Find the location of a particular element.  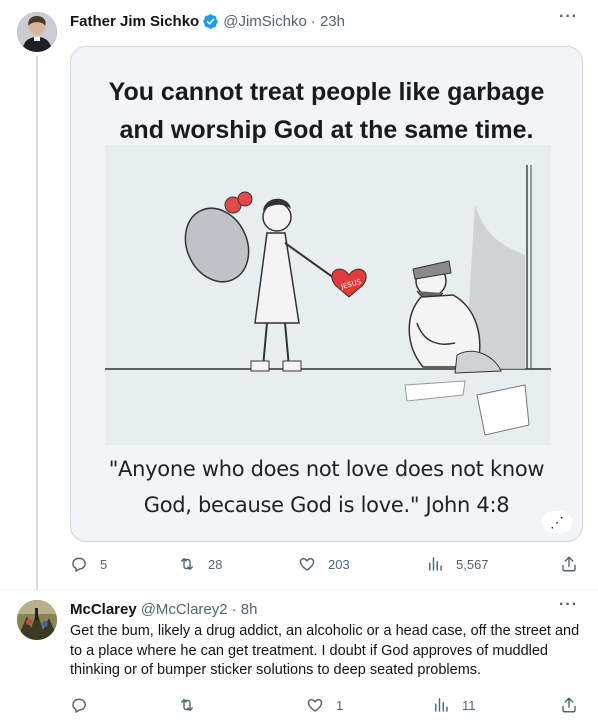

headline-line-2: and worship God at the same time. is located at coordinates (326, 130).